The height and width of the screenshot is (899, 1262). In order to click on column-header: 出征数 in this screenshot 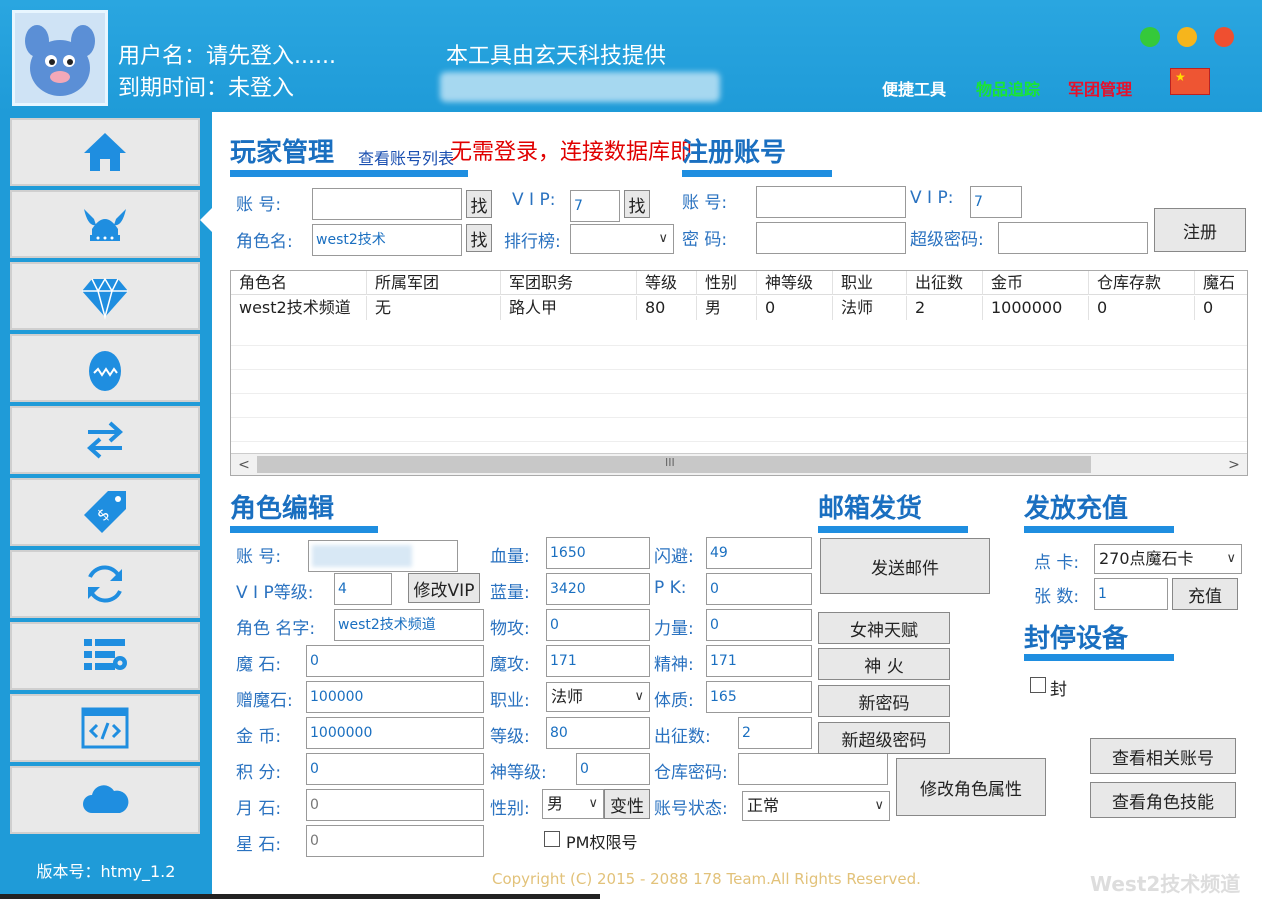, I will do `click(945, 283)`.